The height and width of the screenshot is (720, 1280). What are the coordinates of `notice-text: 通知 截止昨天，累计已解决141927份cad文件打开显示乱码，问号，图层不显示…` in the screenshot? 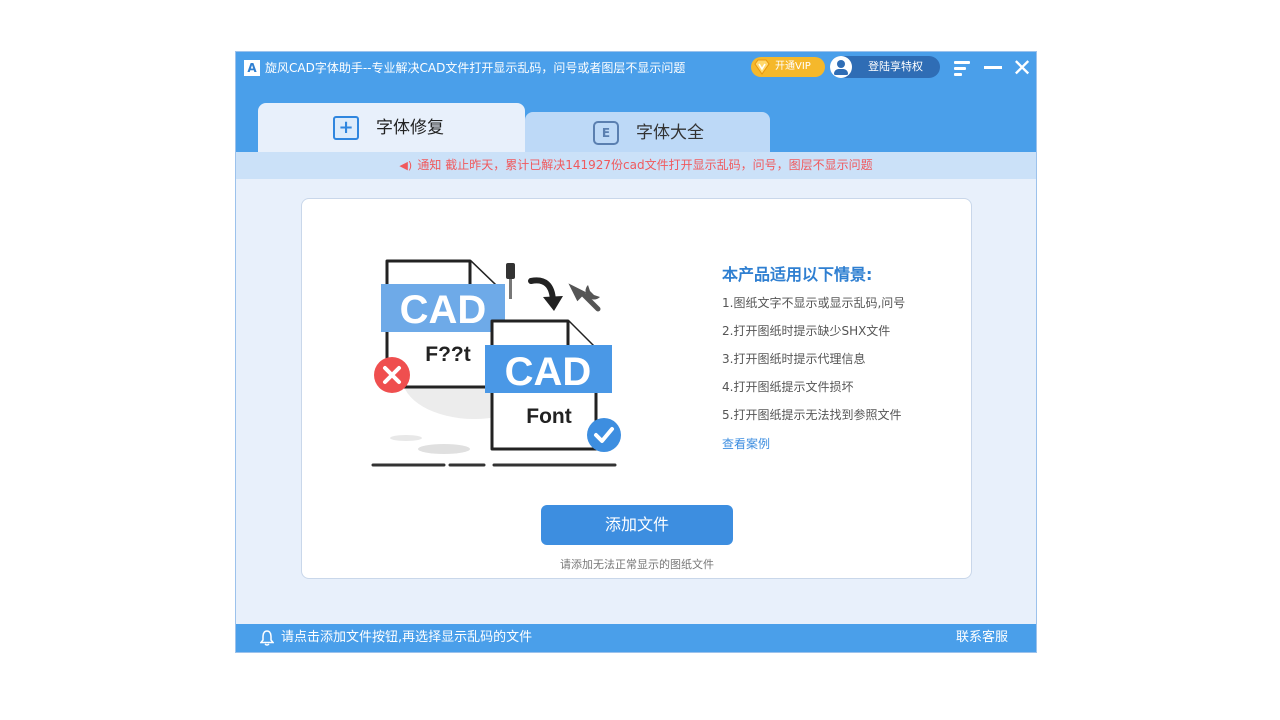 It's located at (645, 165).